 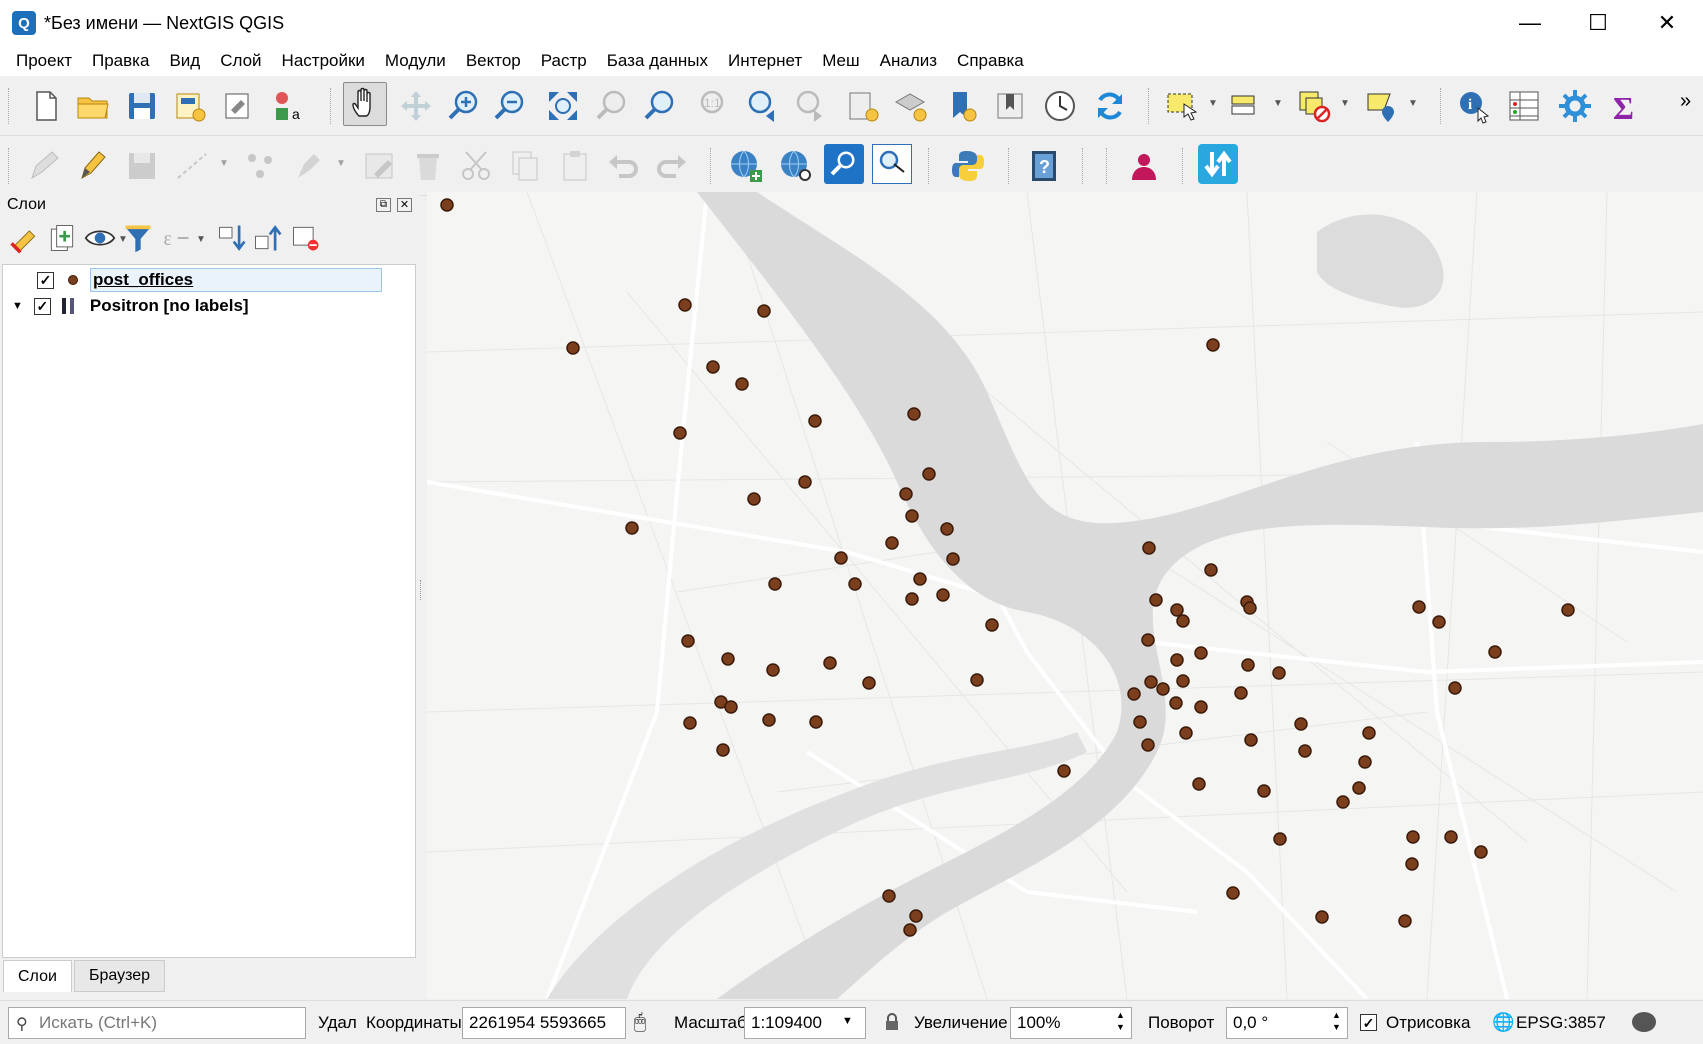 What do you see at coordinates (240, 61) in the screenshot?
I see `menu-layer: Слой` at bounding box center [240, 61].